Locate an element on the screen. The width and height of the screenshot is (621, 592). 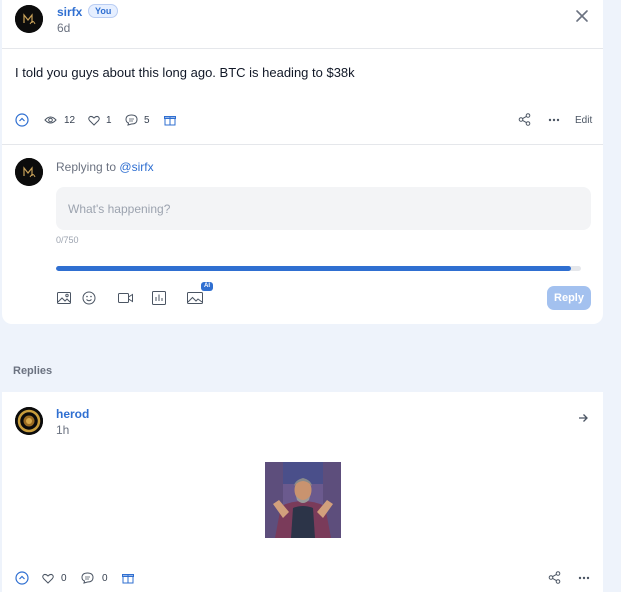
meme-photo-icon is located at coordinates (303, 500).